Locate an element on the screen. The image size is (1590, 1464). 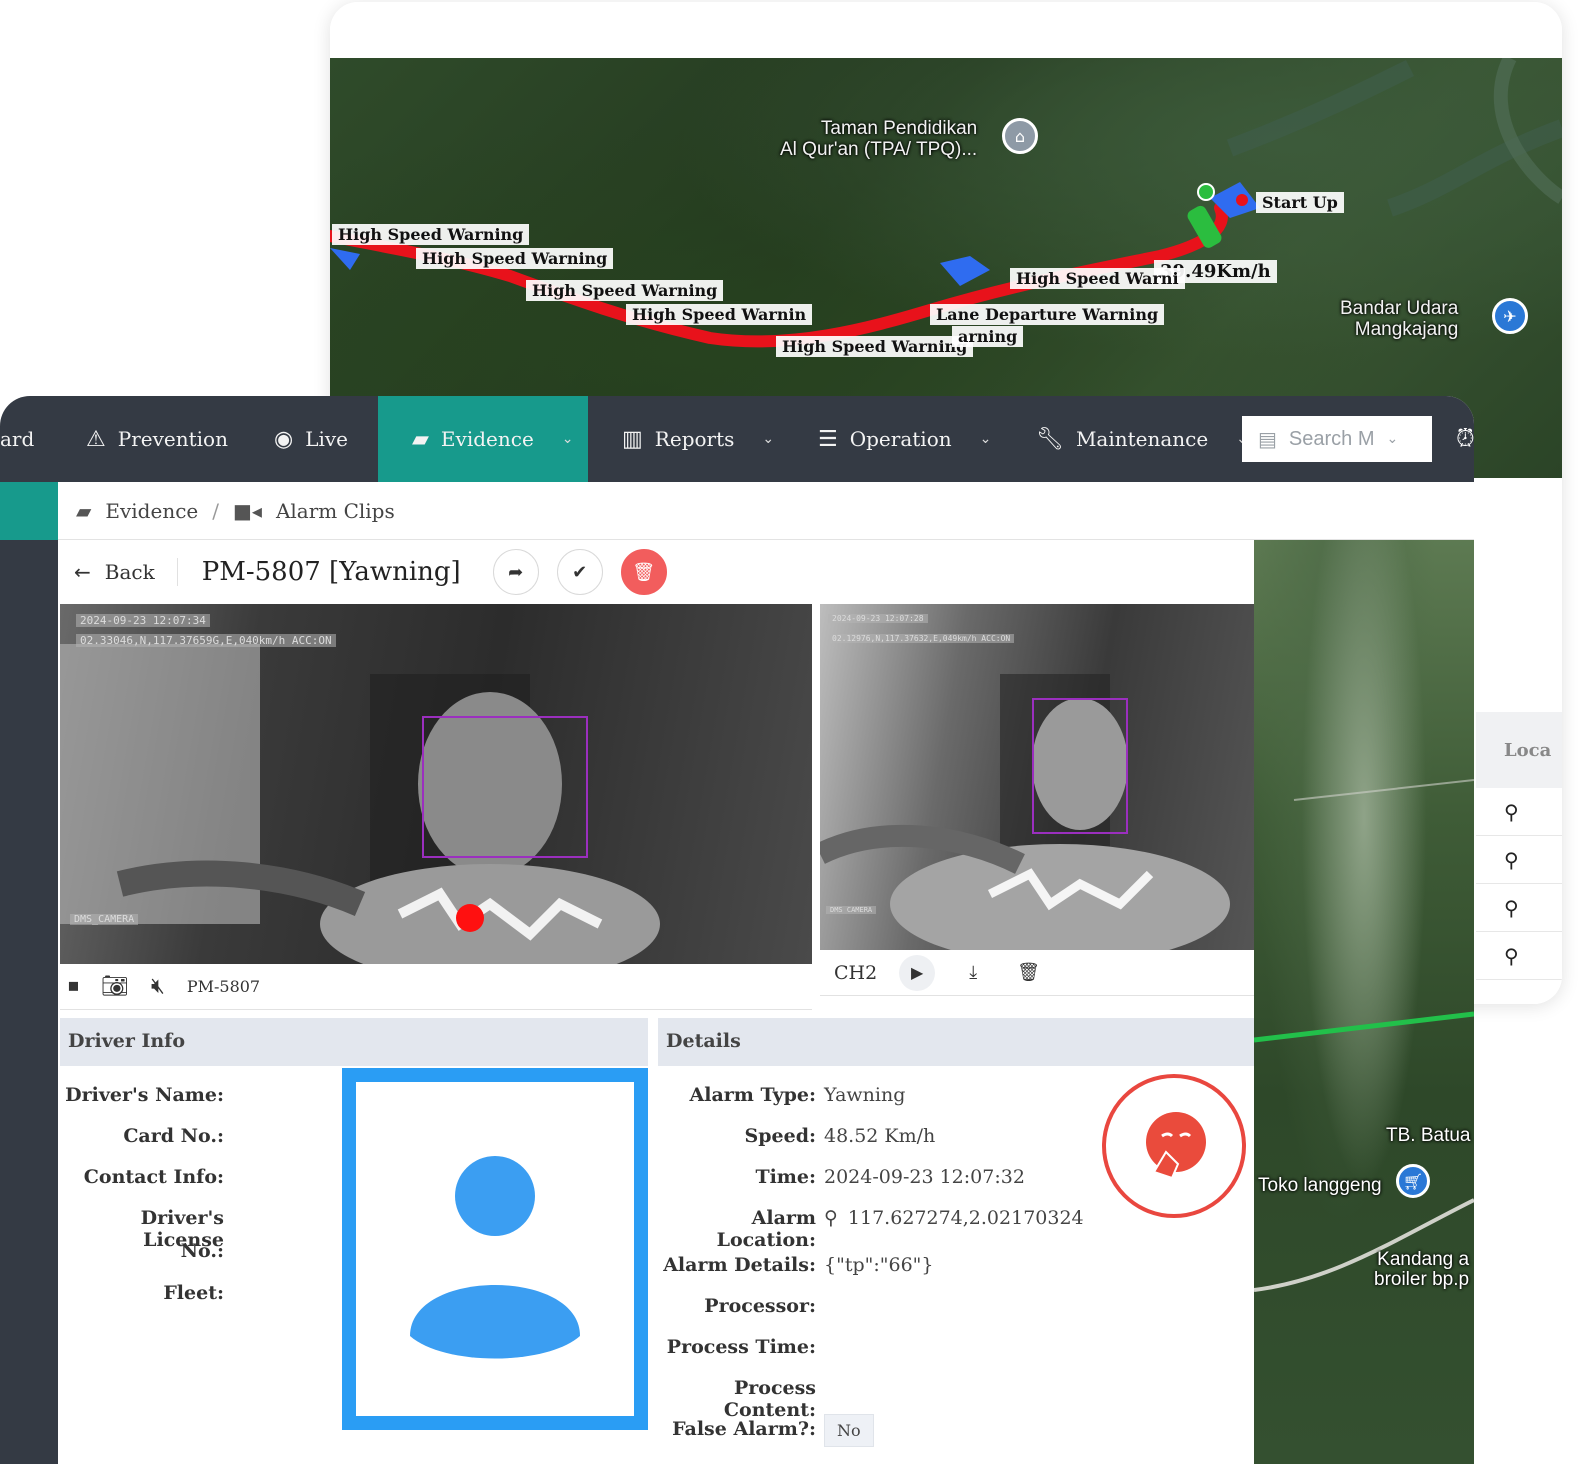
download-icon: ⤓ is located at coordinates (973, 972).